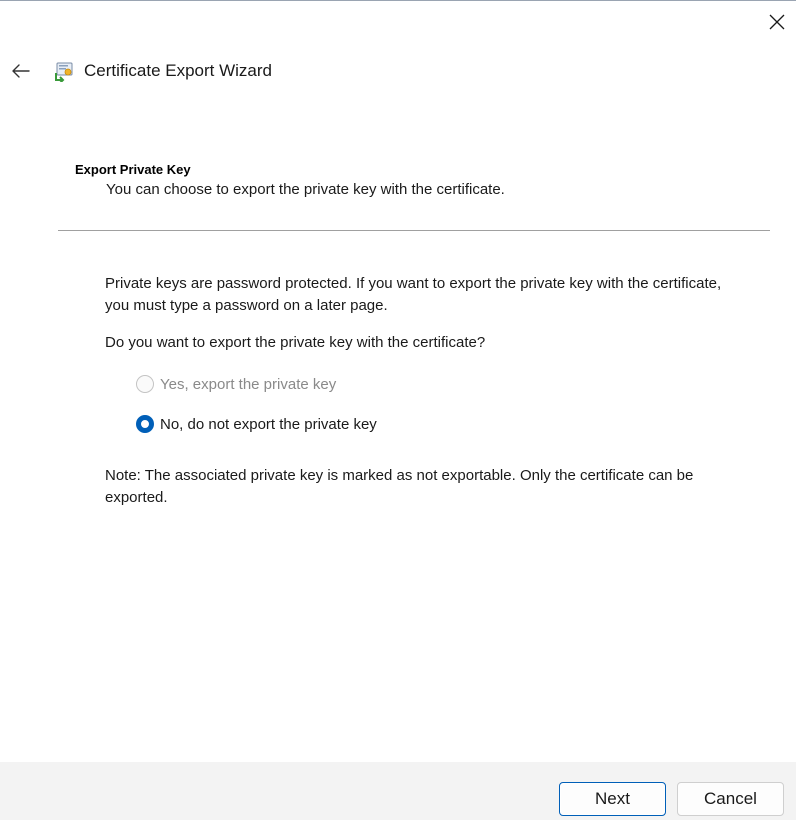  What do you see at coordinates (398, 791) in the screenshot?
I see `wizard-footer: Next Cancel` at bounding box center [398, 791].